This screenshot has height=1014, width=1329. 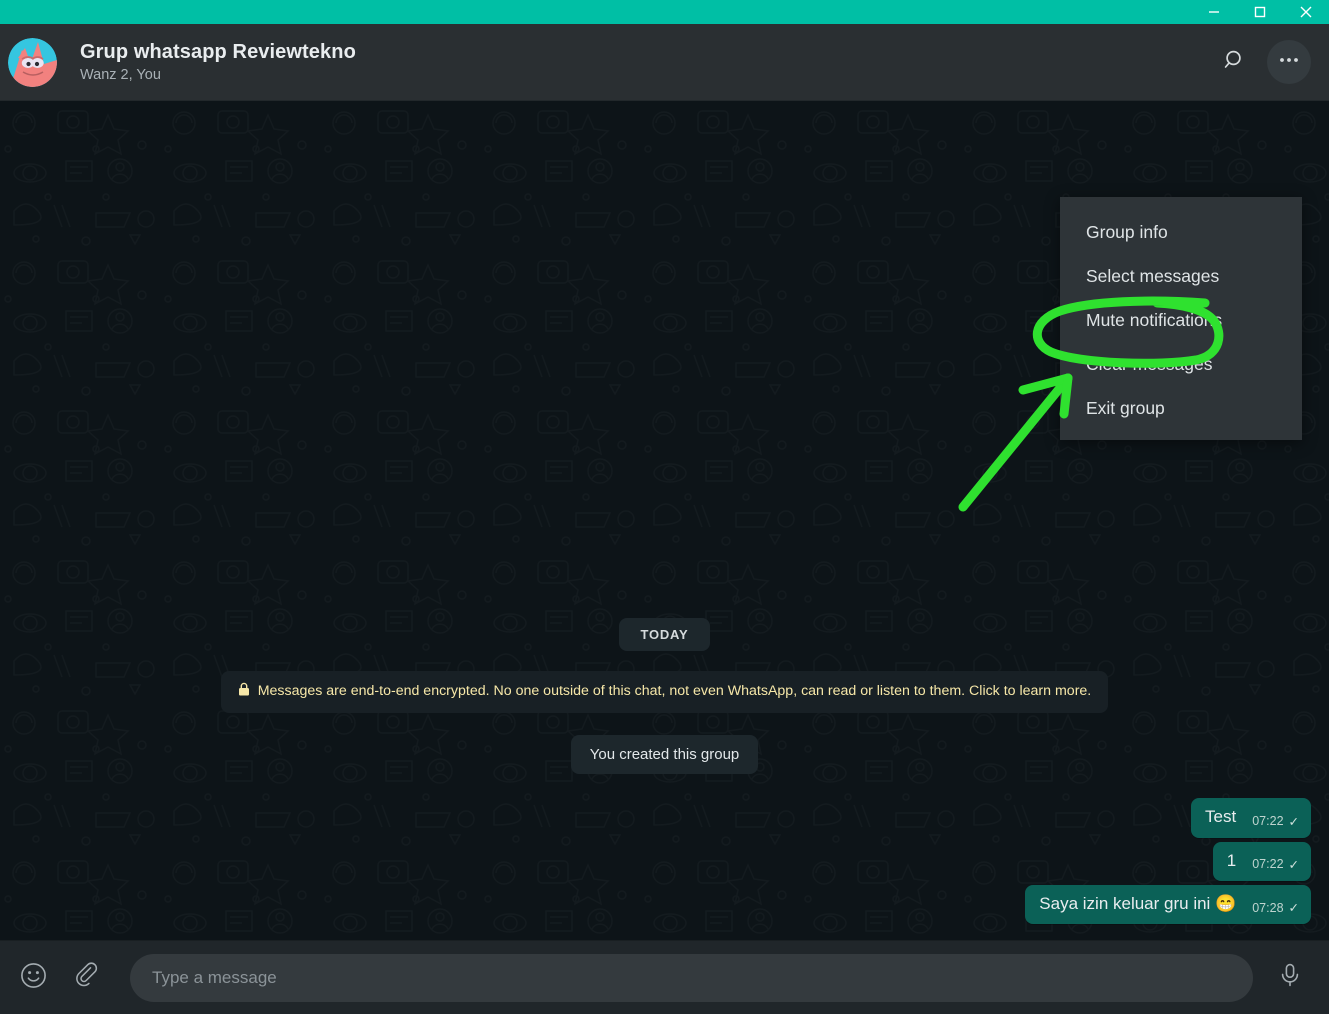 I want to click on message-text: Saya izin keluar gru ini 😁, so click(x=1137, y=904).